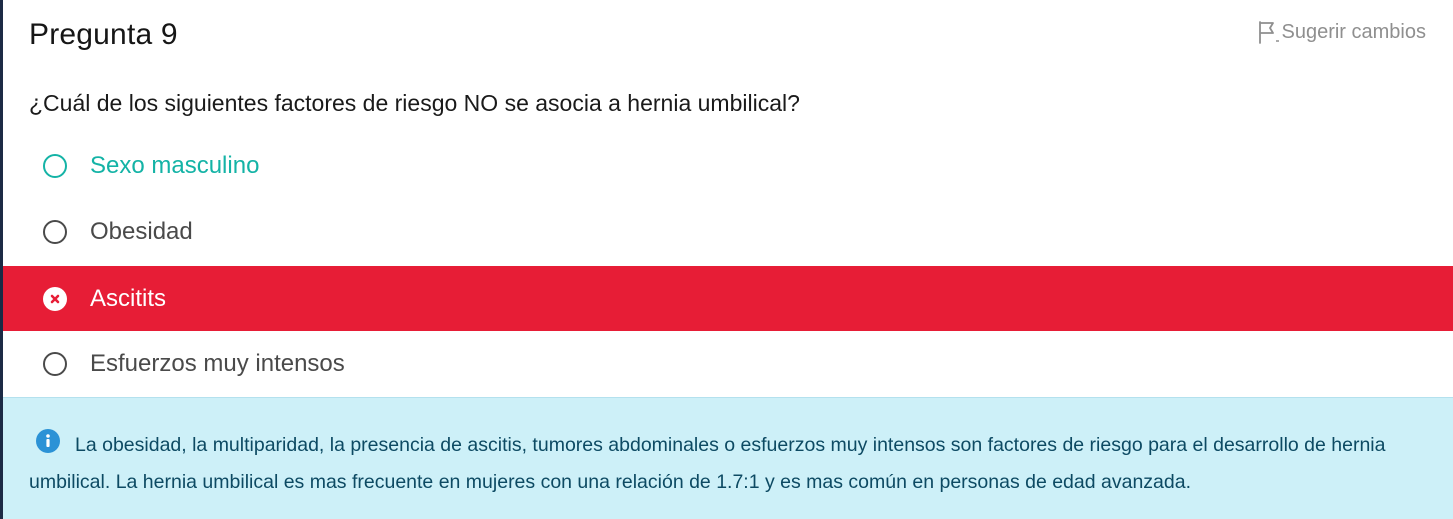 This screenshot has height=519, width=1453. What do you see at coordinates (175, 165) in the screenshot?
I see `answer-option-label: Sexo masculino` at bounding box center [175, 165].